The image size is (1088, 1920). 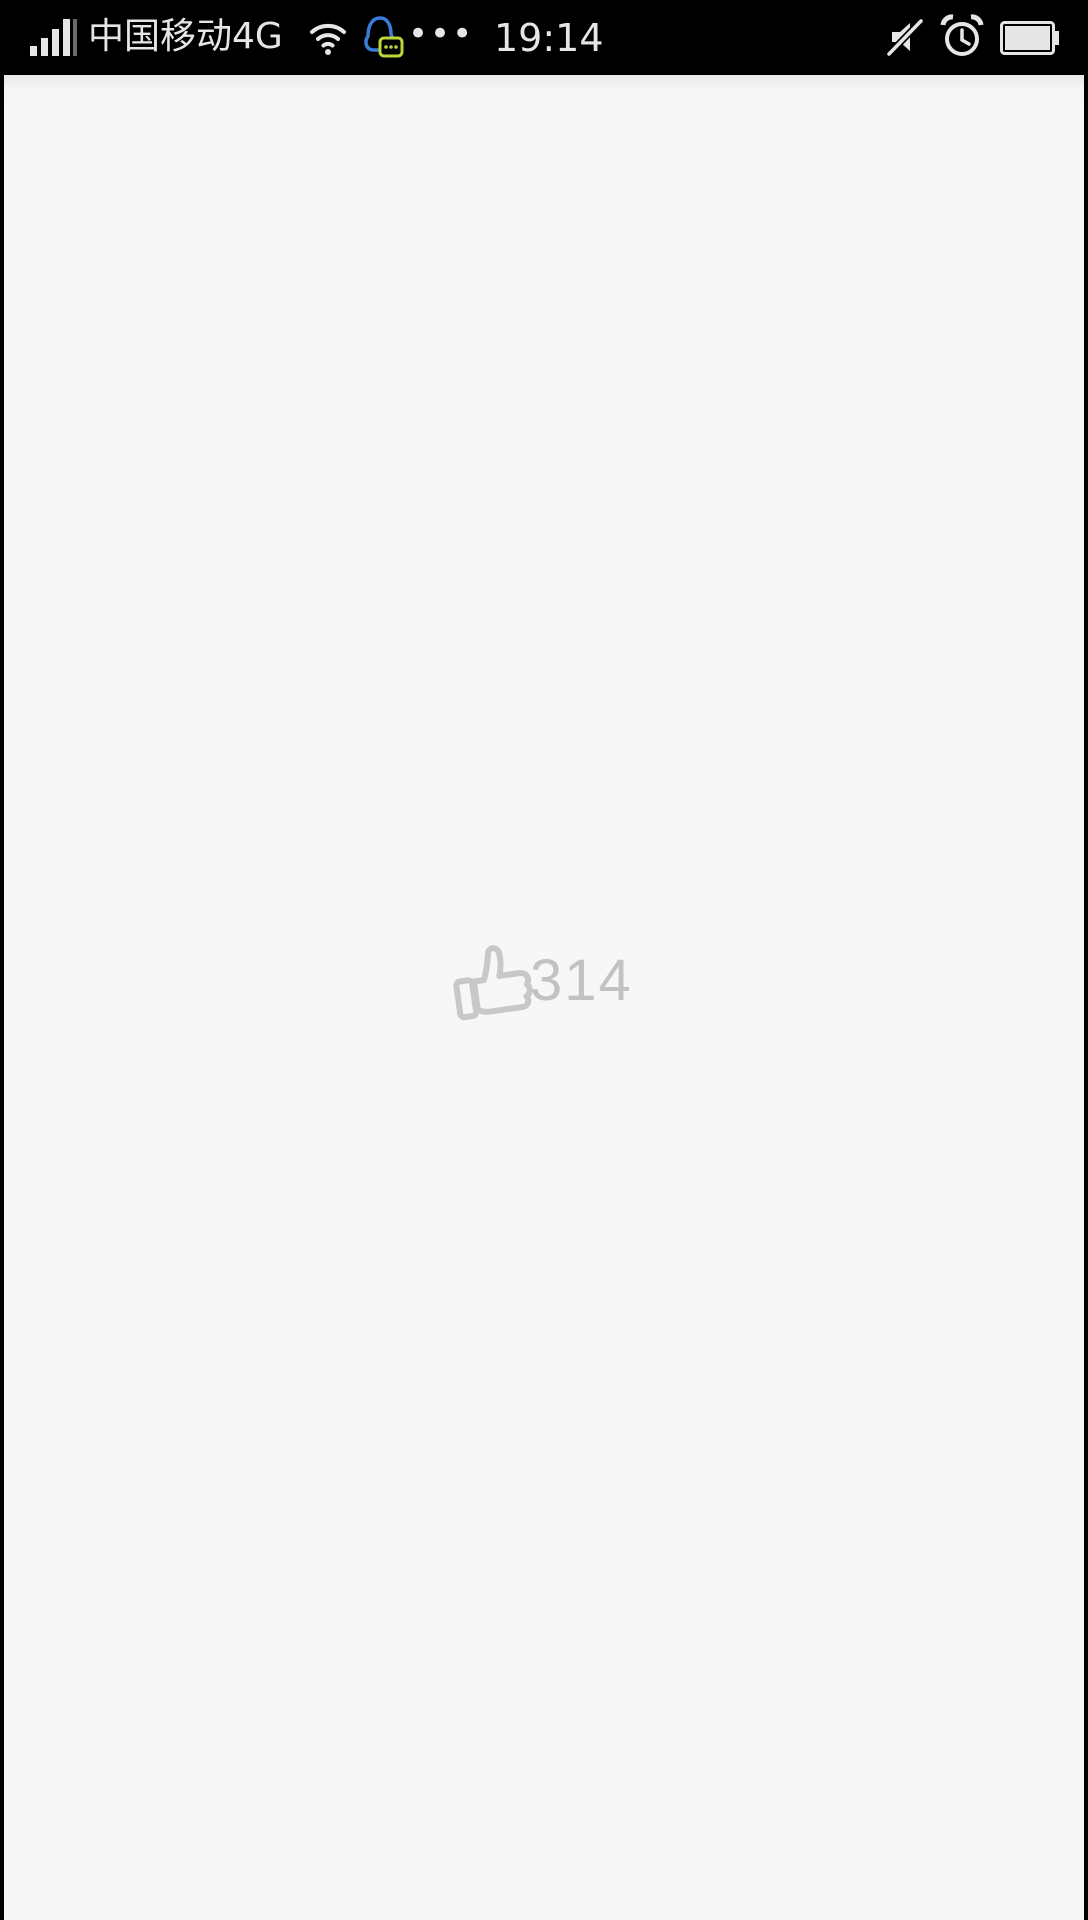 I want to click on signal-bars-icon, so click(x=53, y=37).